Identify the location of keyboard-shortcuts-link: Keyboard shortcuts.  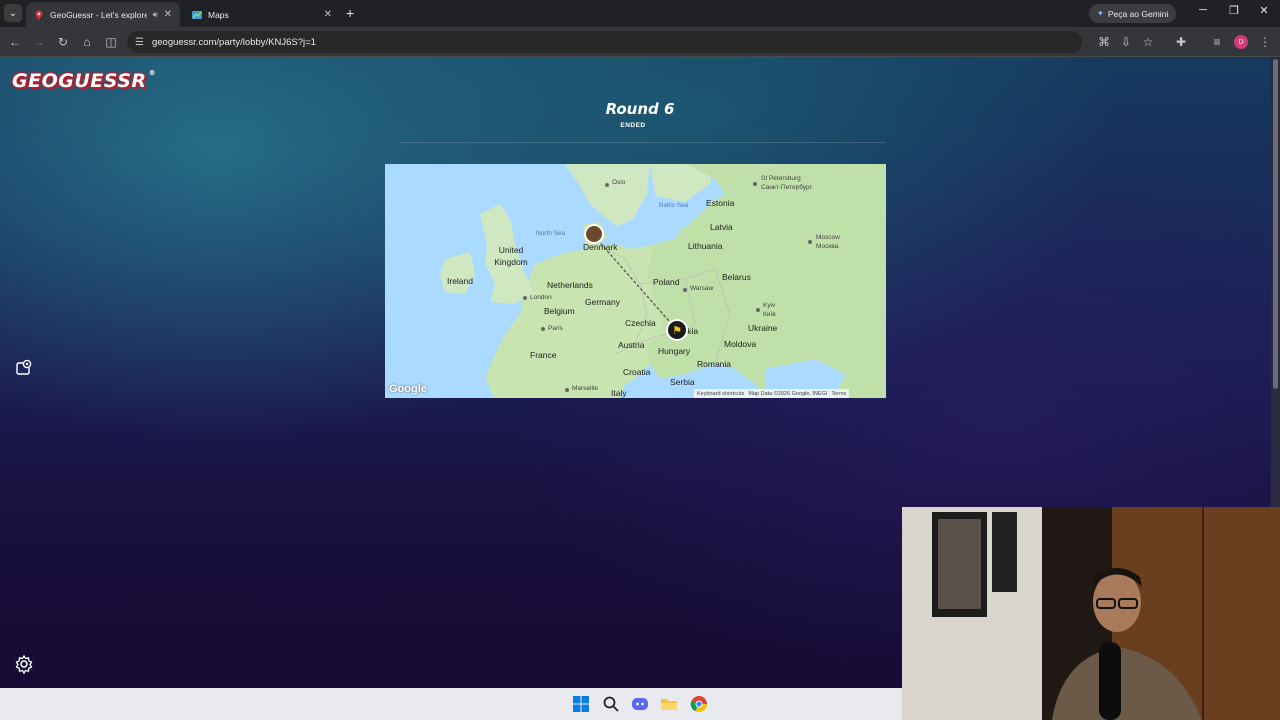
(720, 394).